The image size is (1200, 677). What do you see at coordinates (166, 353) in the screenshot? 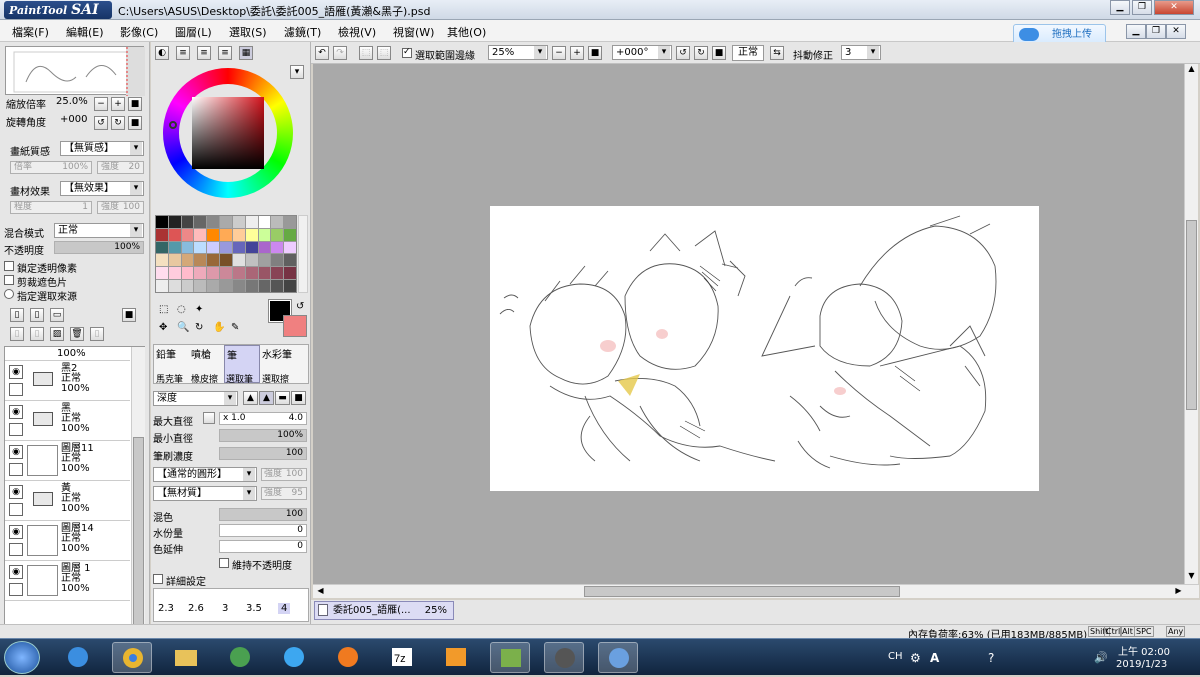
I see `tool-pencil: 鉛筆` at bounding box center [166, 353].